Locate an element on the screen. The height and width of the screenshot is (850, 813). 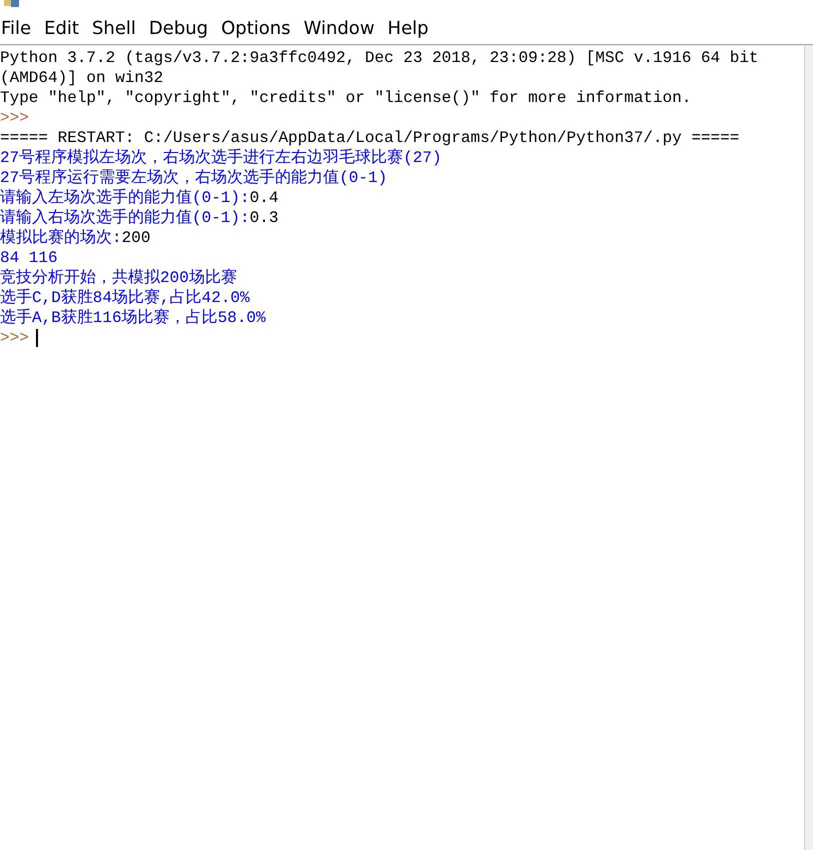
shell-line: 选手A,B获胜116场比赛，占比58.0% is located at coordinates (133, 318).